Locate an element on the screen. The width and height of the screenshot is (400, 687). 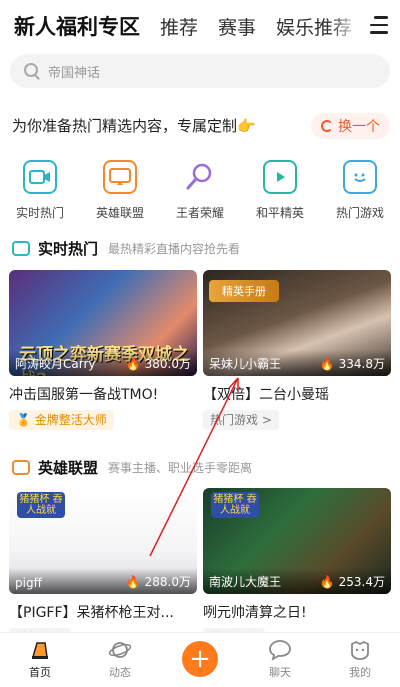
bottom-nav: 首页 动态 + 聊天 我的 is located at coordinates (200, 659).